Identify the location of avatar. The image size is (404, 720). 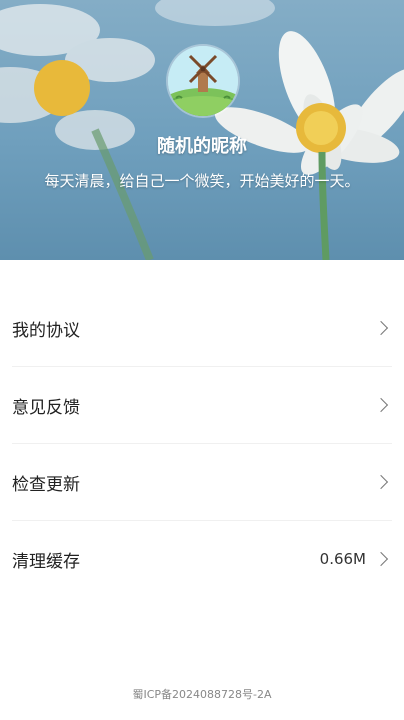
(203, 81).